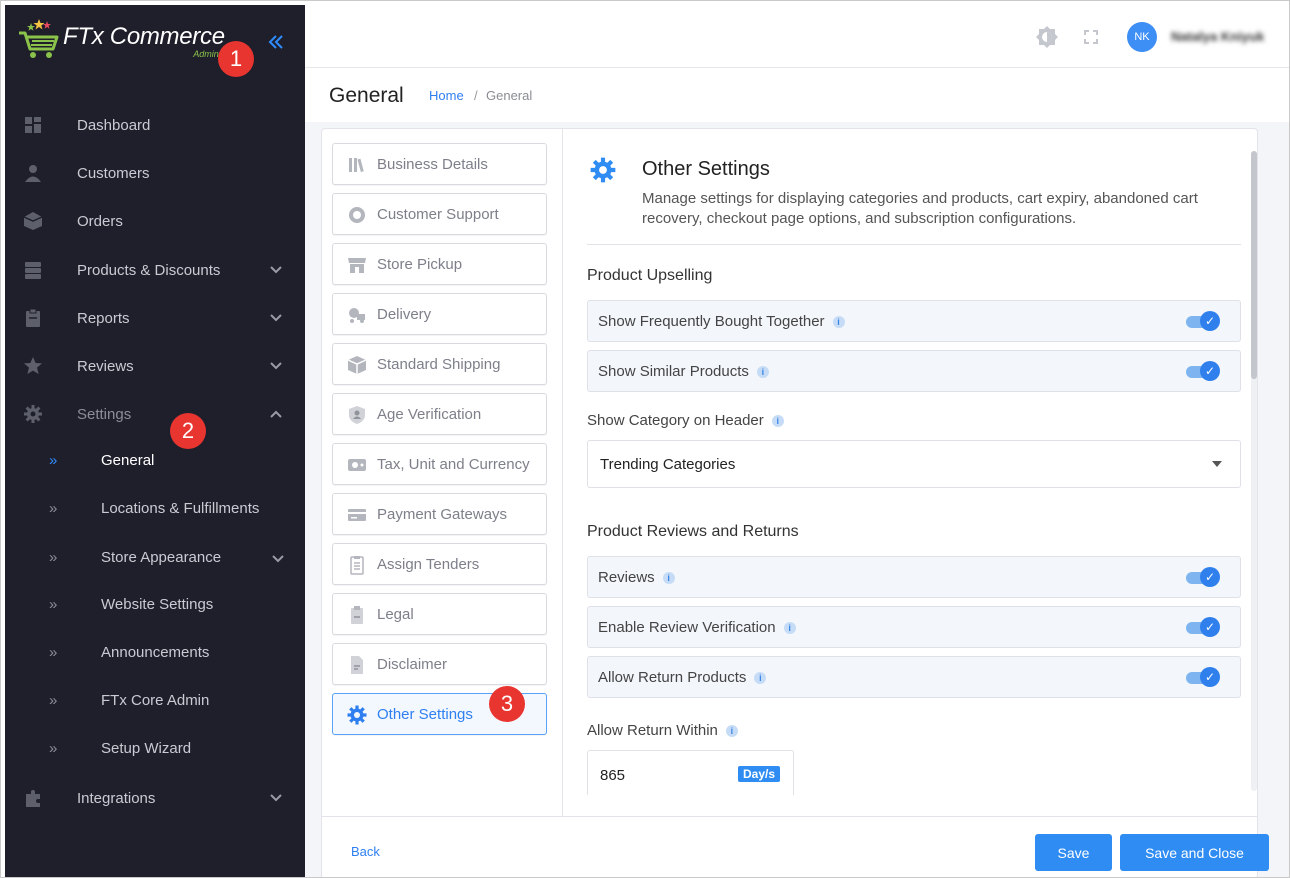 This screenshot has height=878, width=1290. What do you see at coordinates (439, 164) in the screenshot?
I see `settings-menu-business-details: Business Details` at bounding box center [439, 164].